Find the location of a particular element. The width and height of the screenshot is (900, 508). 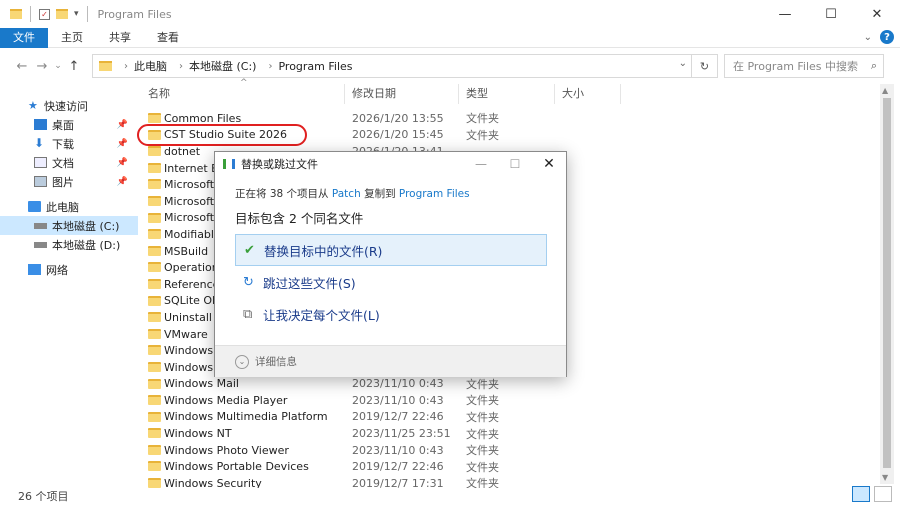

chevron-down-icon: ▾ is located at coordinates (76, 14).